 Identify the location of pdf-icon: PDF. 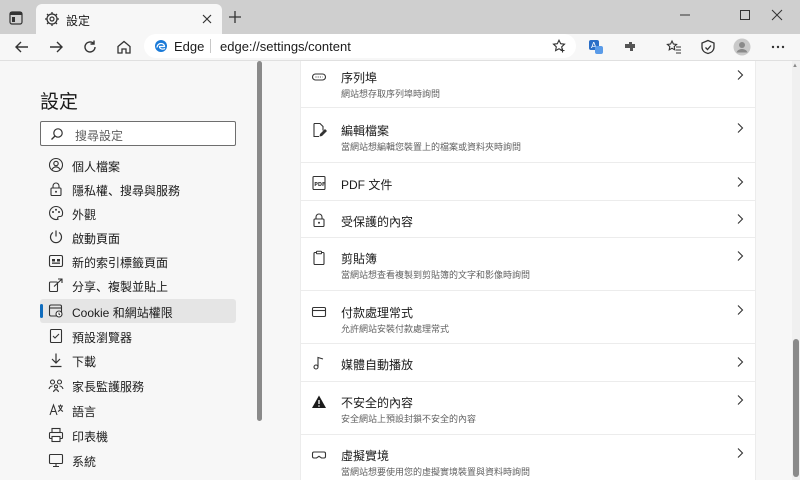
(319, 183).